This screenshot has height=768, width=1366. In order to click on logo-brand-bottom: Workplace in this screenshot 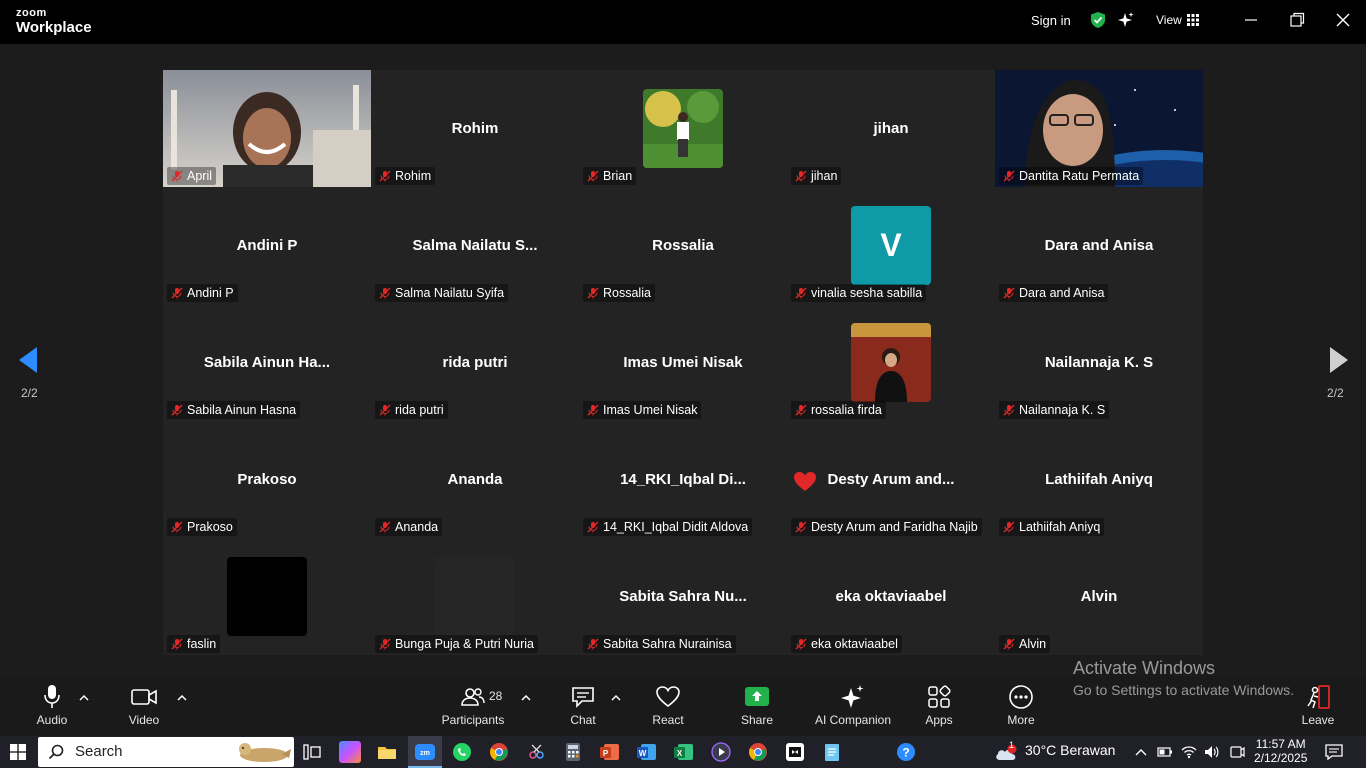, I will do `click(54, 27)`.